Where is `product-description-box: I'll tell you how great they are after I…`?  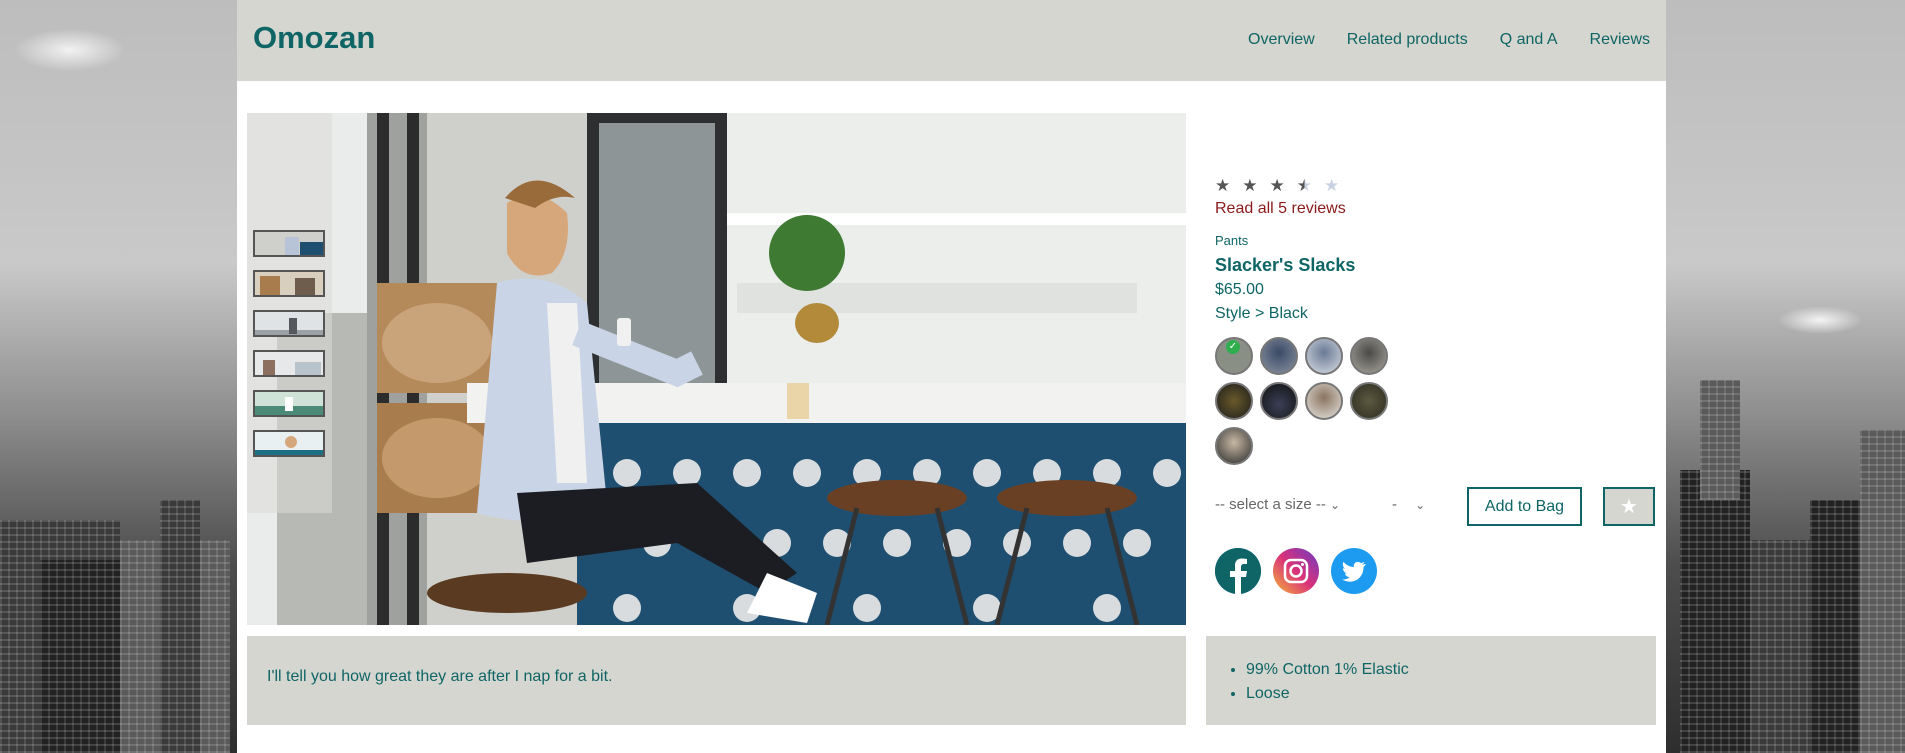 product-description-box: I'll tell you how great they are after I… is located at coordinates (716, 680).